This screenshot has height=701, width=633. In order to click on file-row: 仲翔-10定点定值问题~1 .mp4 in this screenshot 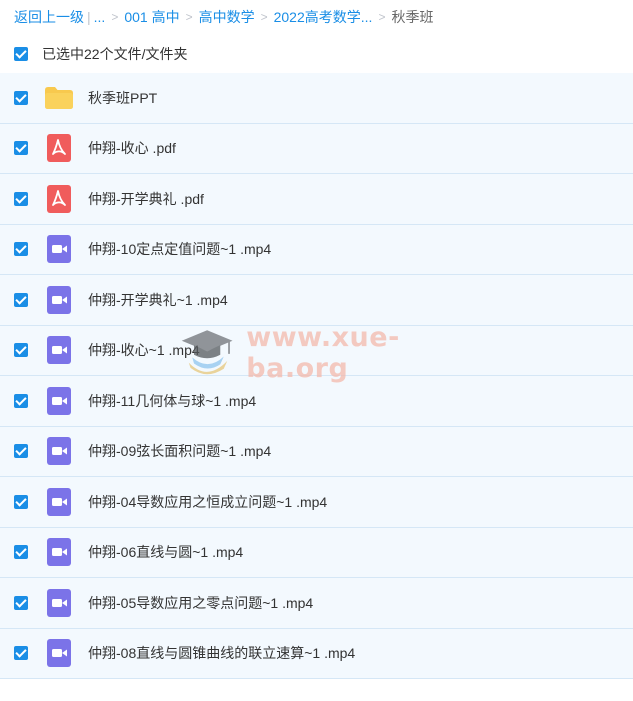, I will do `click(316, 249)`.